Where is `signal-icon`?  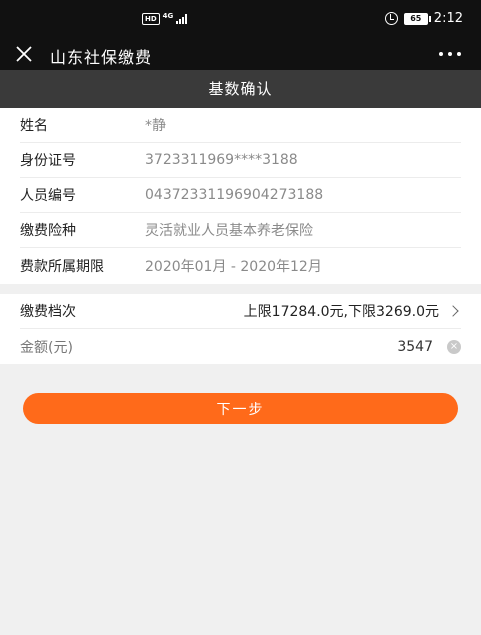
signal-icon is located at coordinates (182, 19).